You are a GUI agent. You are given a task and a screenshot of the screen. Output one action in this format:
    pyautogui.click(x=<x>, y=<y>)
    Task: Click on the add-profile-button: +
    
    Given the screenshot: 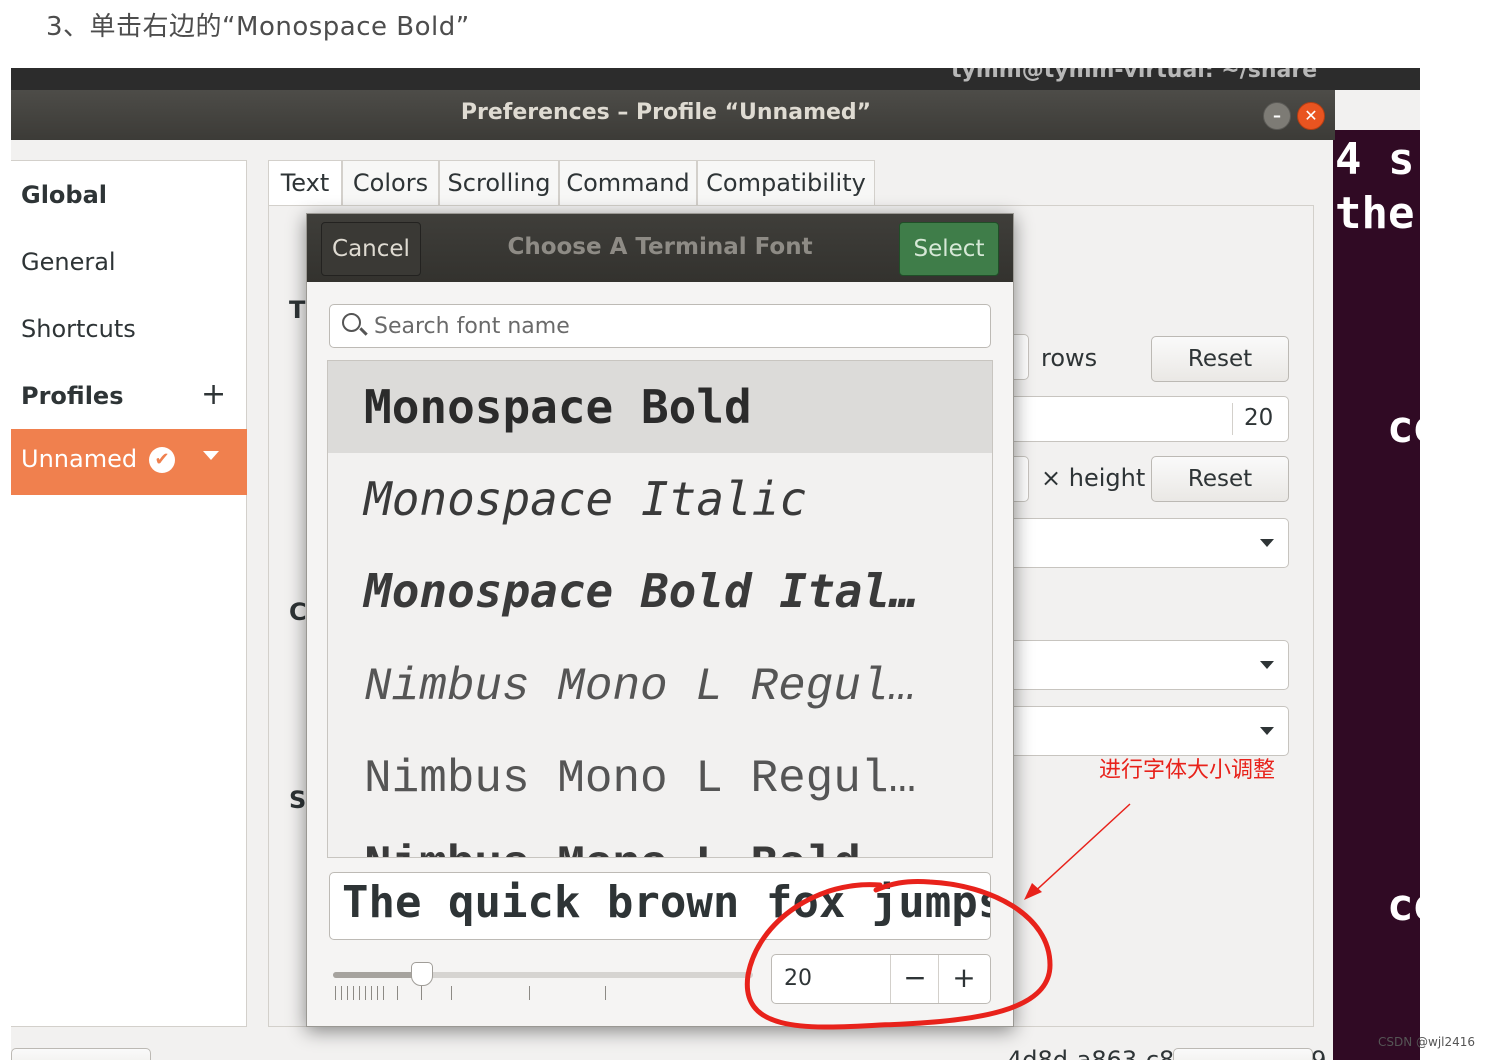 What is the action you would take?
    pyautogui.click(x=213, y=394)
    